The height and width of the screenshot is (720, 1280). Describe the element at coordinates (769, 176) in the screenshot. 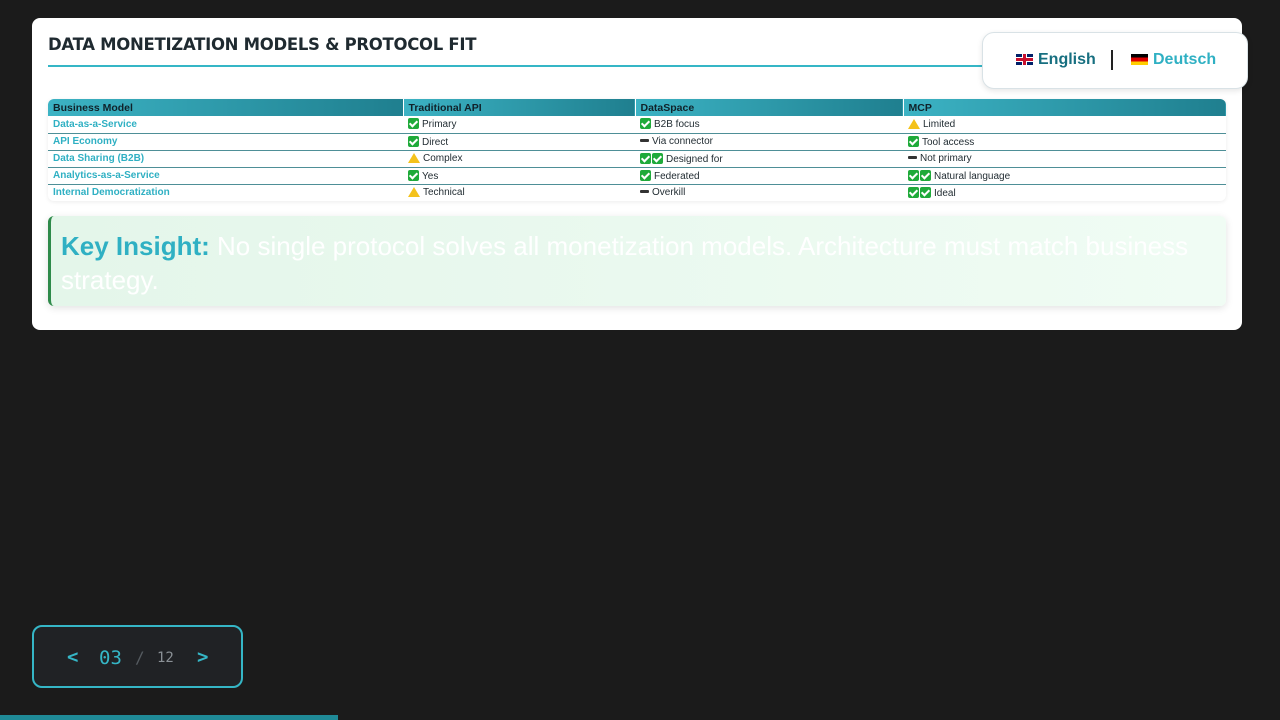

I see `dataspace-cell: Federated` at that location.